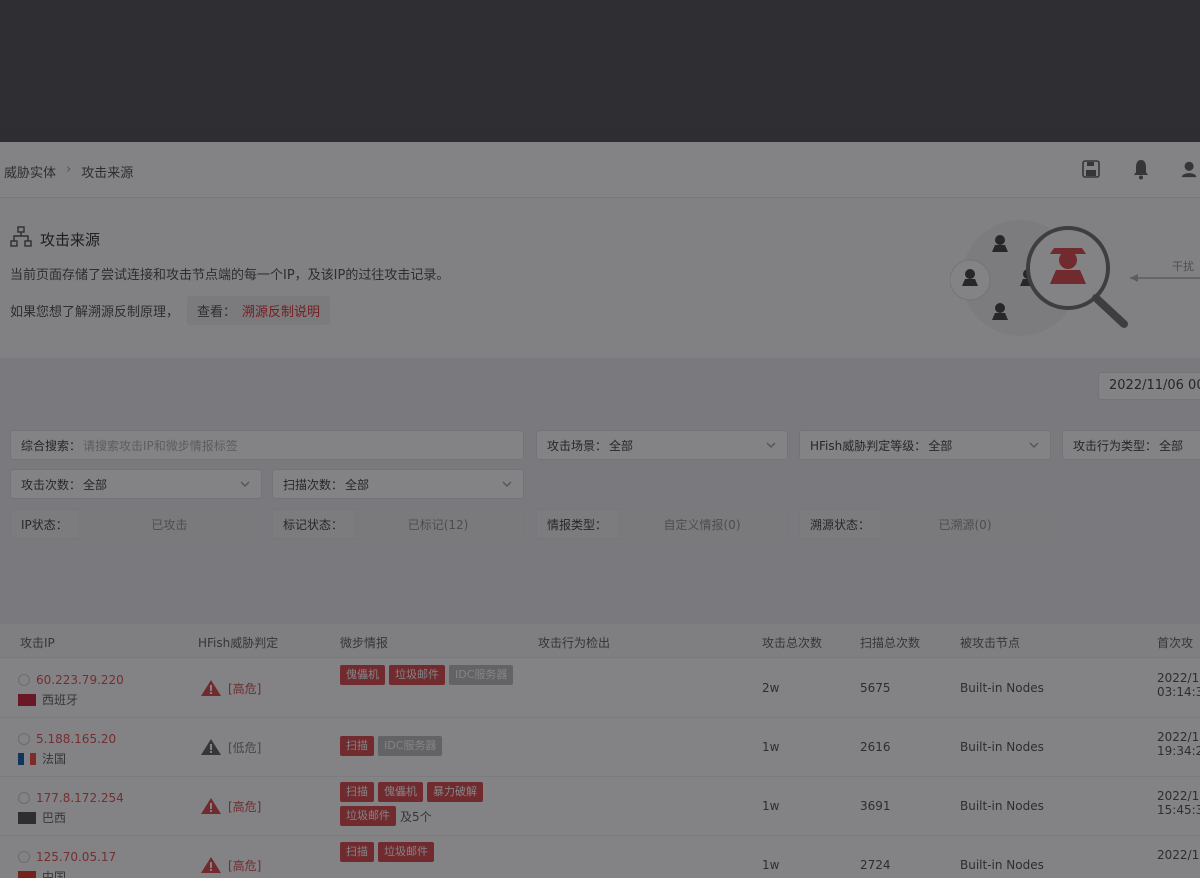  Describe the element at coordinates (875, 865) in the screenshot. I see `scan-total: 2724` at that location.